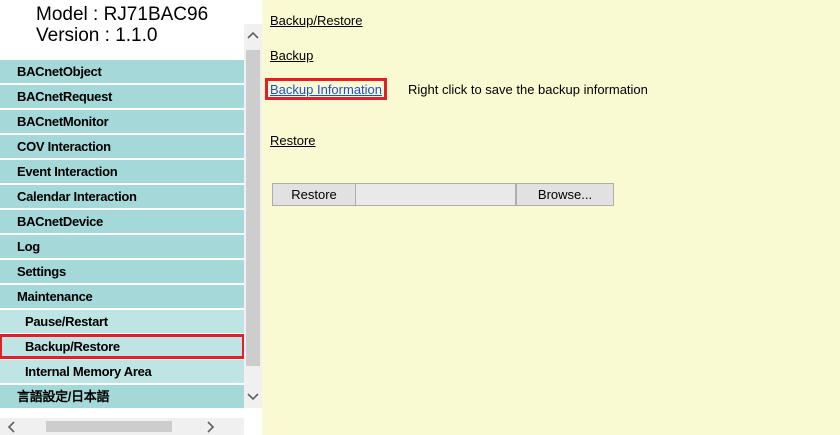 Image resolution: width=840 pixels, height=435 pixels. I want to click on menu-item-bacnet-device: BACnetDevice, so click(122, 221).